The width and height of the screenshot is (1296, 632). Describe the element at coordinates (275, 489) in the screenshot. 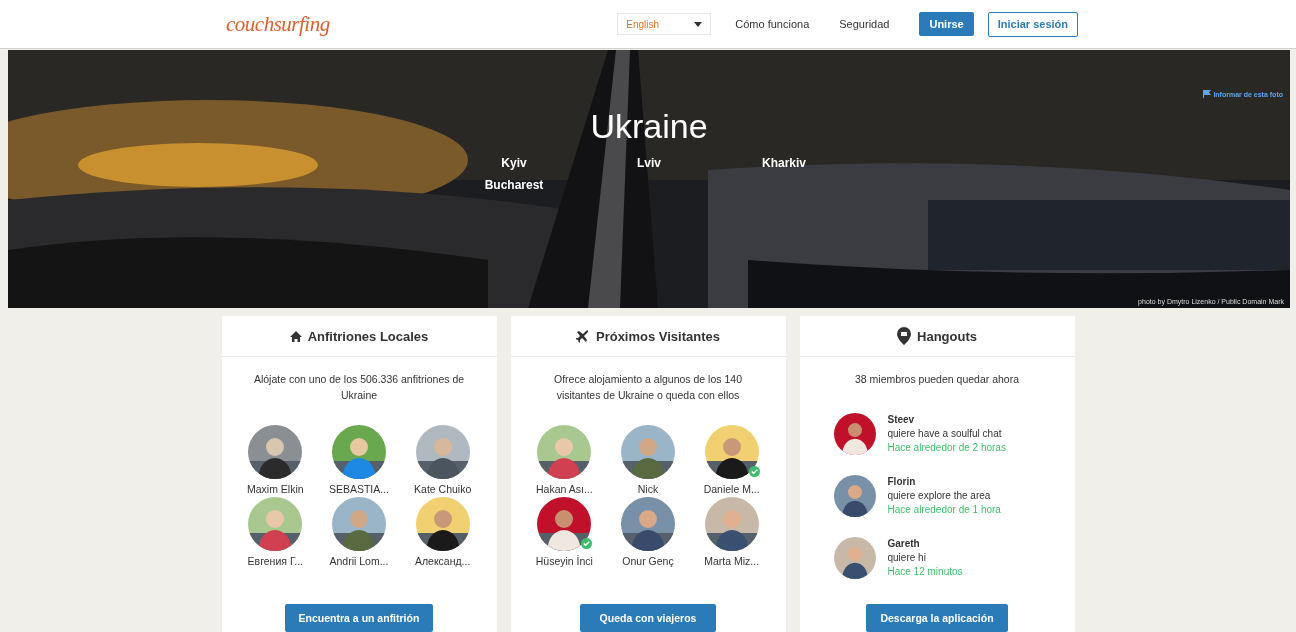

I see `member-name: Maxim Elkin` at that location.